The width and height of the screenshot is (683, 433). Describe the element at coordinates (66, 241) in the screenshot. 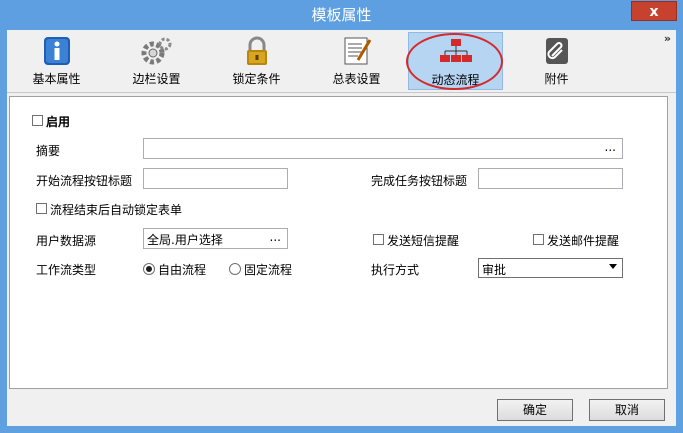

I see `user-source-label: 用户数据源` at that location.